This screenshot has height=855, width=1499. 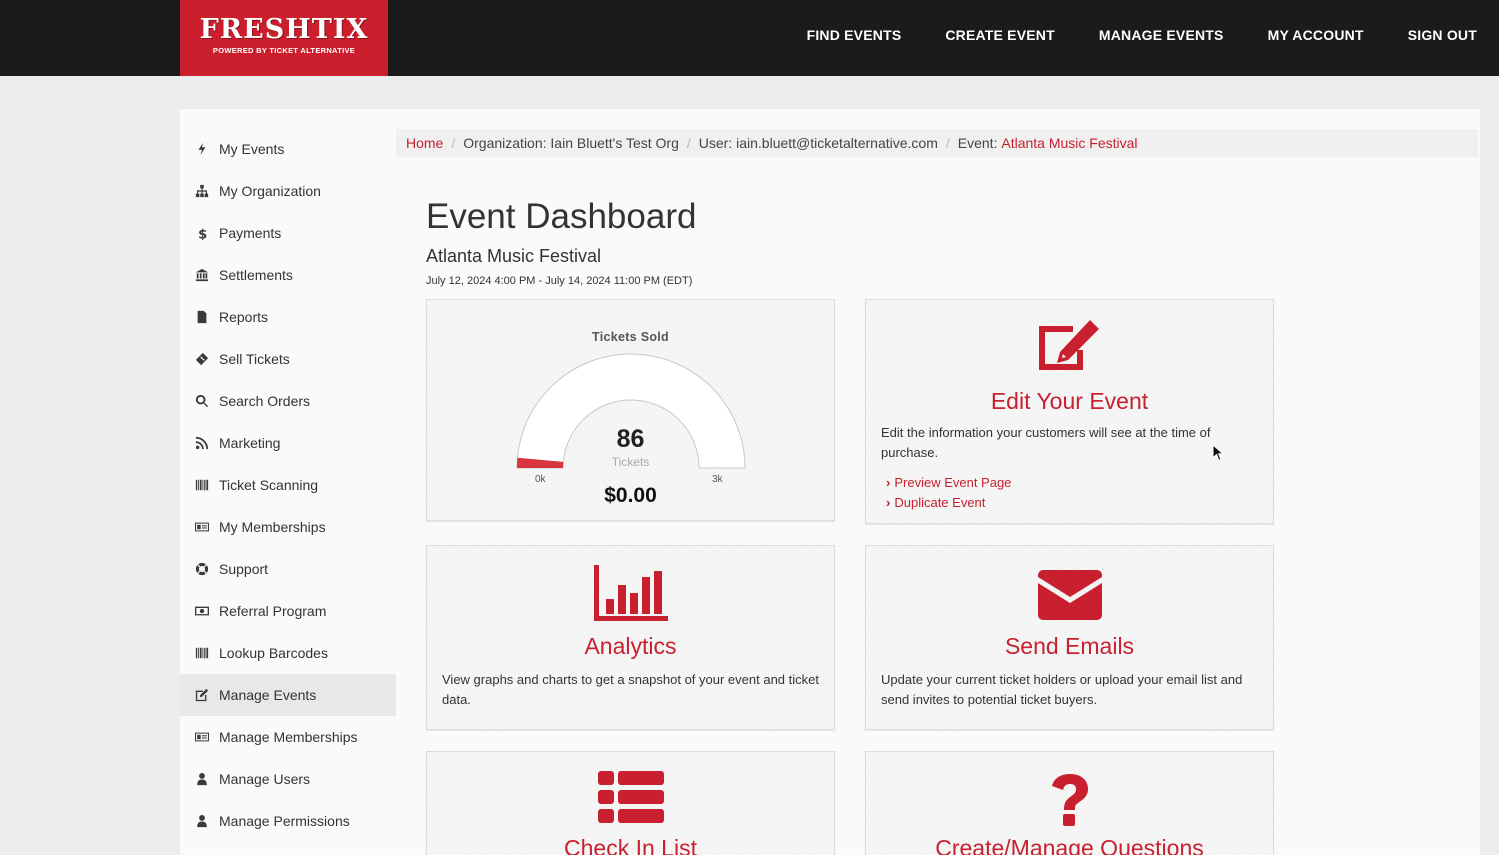 I want to click on id-card-icon, so click(x=202, y=527).